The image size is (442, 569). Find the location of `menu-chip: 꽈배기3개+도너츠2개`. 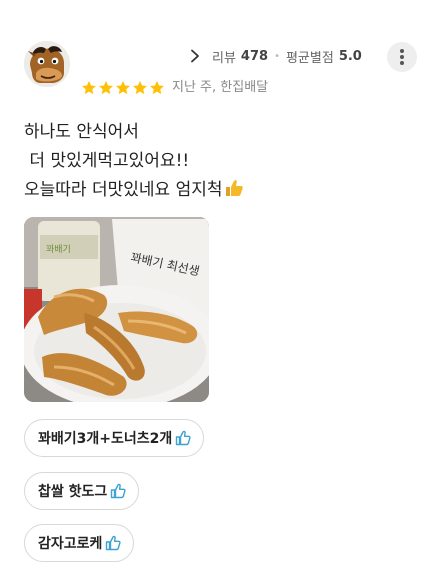

menu-chip: 꽈배기3개+도너츠2개 is located at coordinates (114, 438).